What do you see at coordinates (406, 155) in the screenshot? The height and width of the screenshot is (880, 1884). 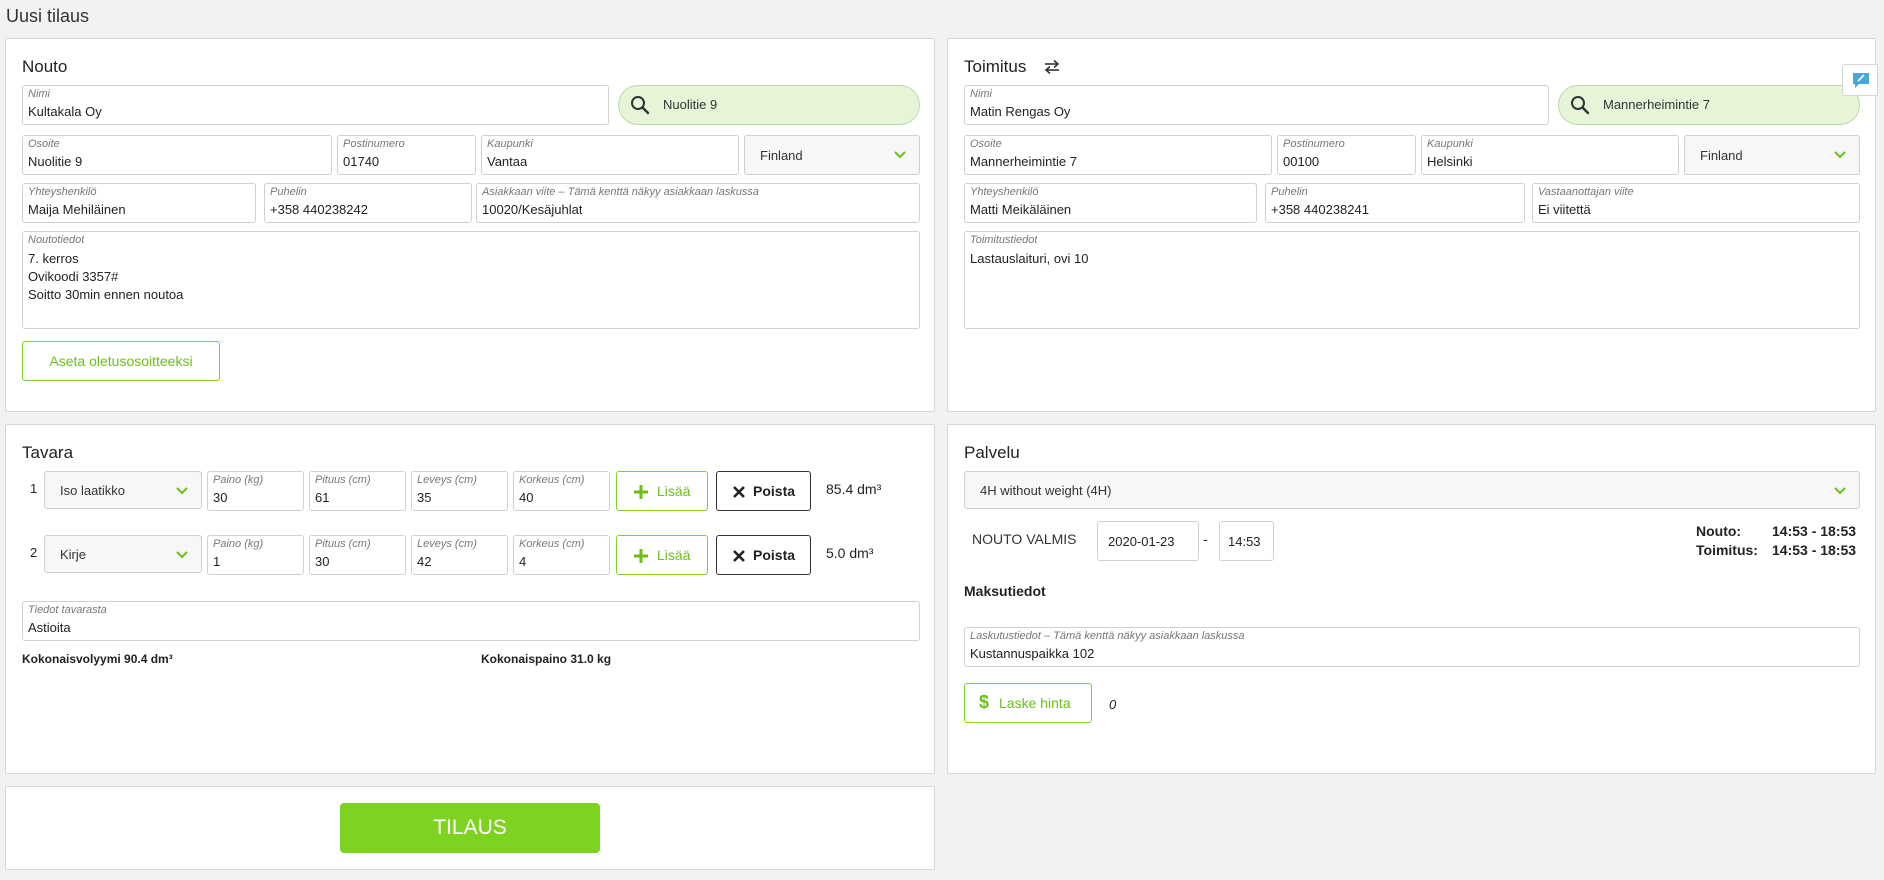 I see `pickup-postal-field: Postinumero 01740` at bounding box center [406, 155].